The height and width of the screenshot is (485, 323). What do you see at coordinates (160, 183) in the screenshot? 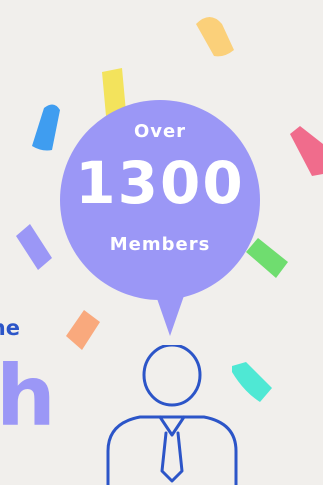
I see `stat-number: 1300` at bounding box center [160, 183].